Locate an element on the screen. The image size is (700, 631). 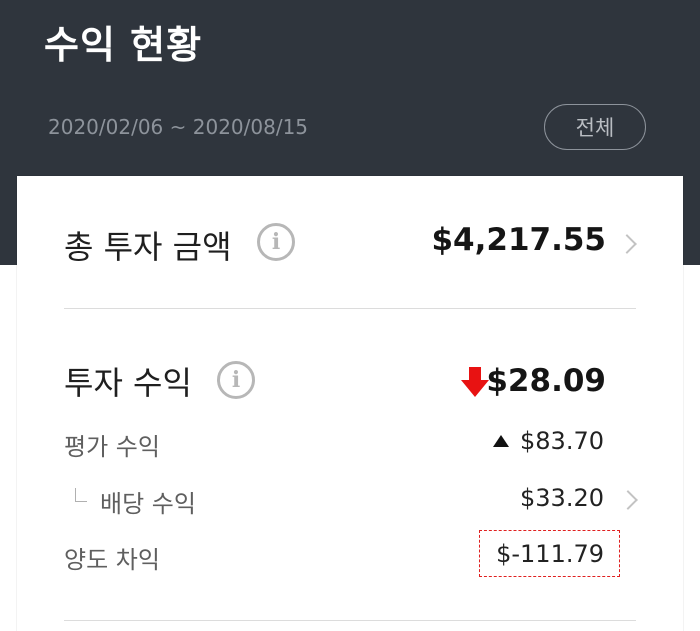
investment-profit-label: 투자 수익 is located at coordinates (128, 383).